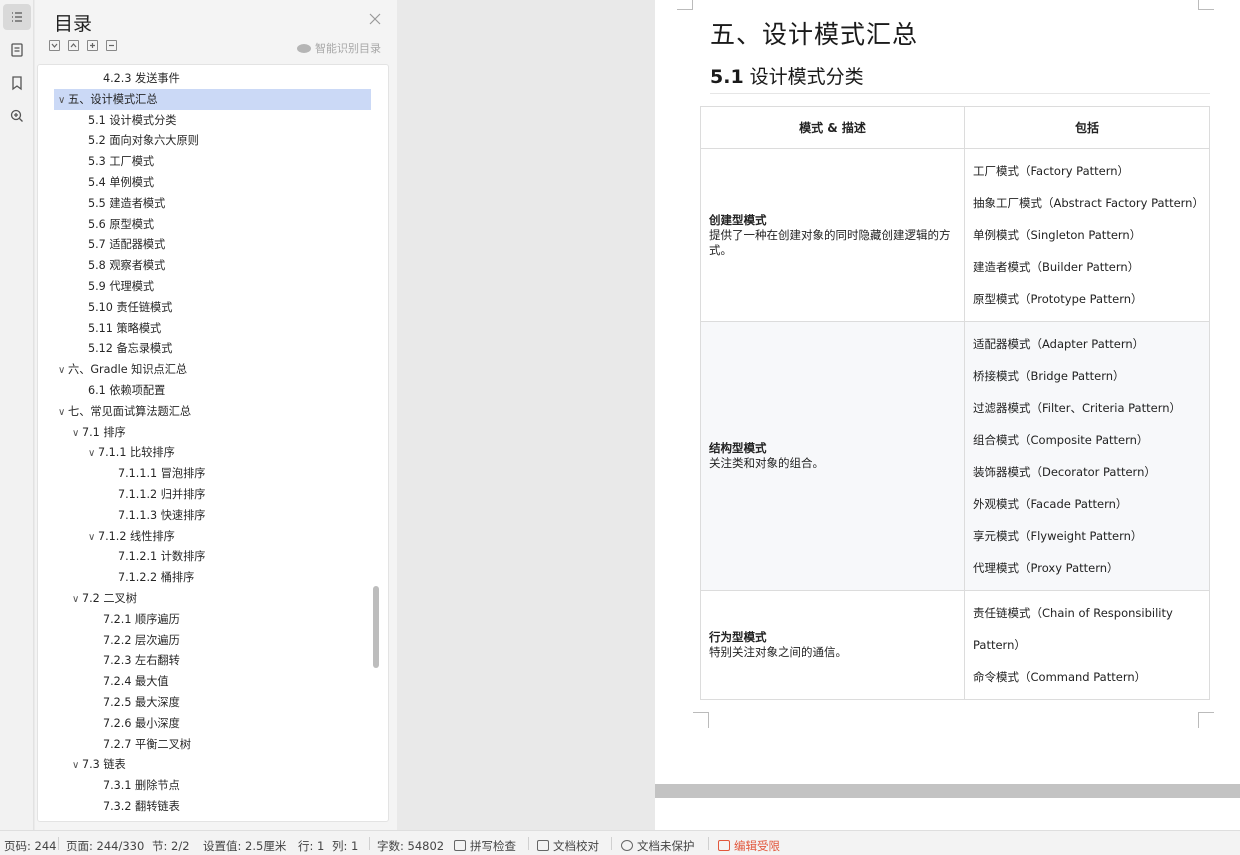  What do you see at coordinates (1046, 568) in the screenshot?
I see `pattern-item: 代理模式（Proxy Pattern）` at bounding box center [1046, 568].